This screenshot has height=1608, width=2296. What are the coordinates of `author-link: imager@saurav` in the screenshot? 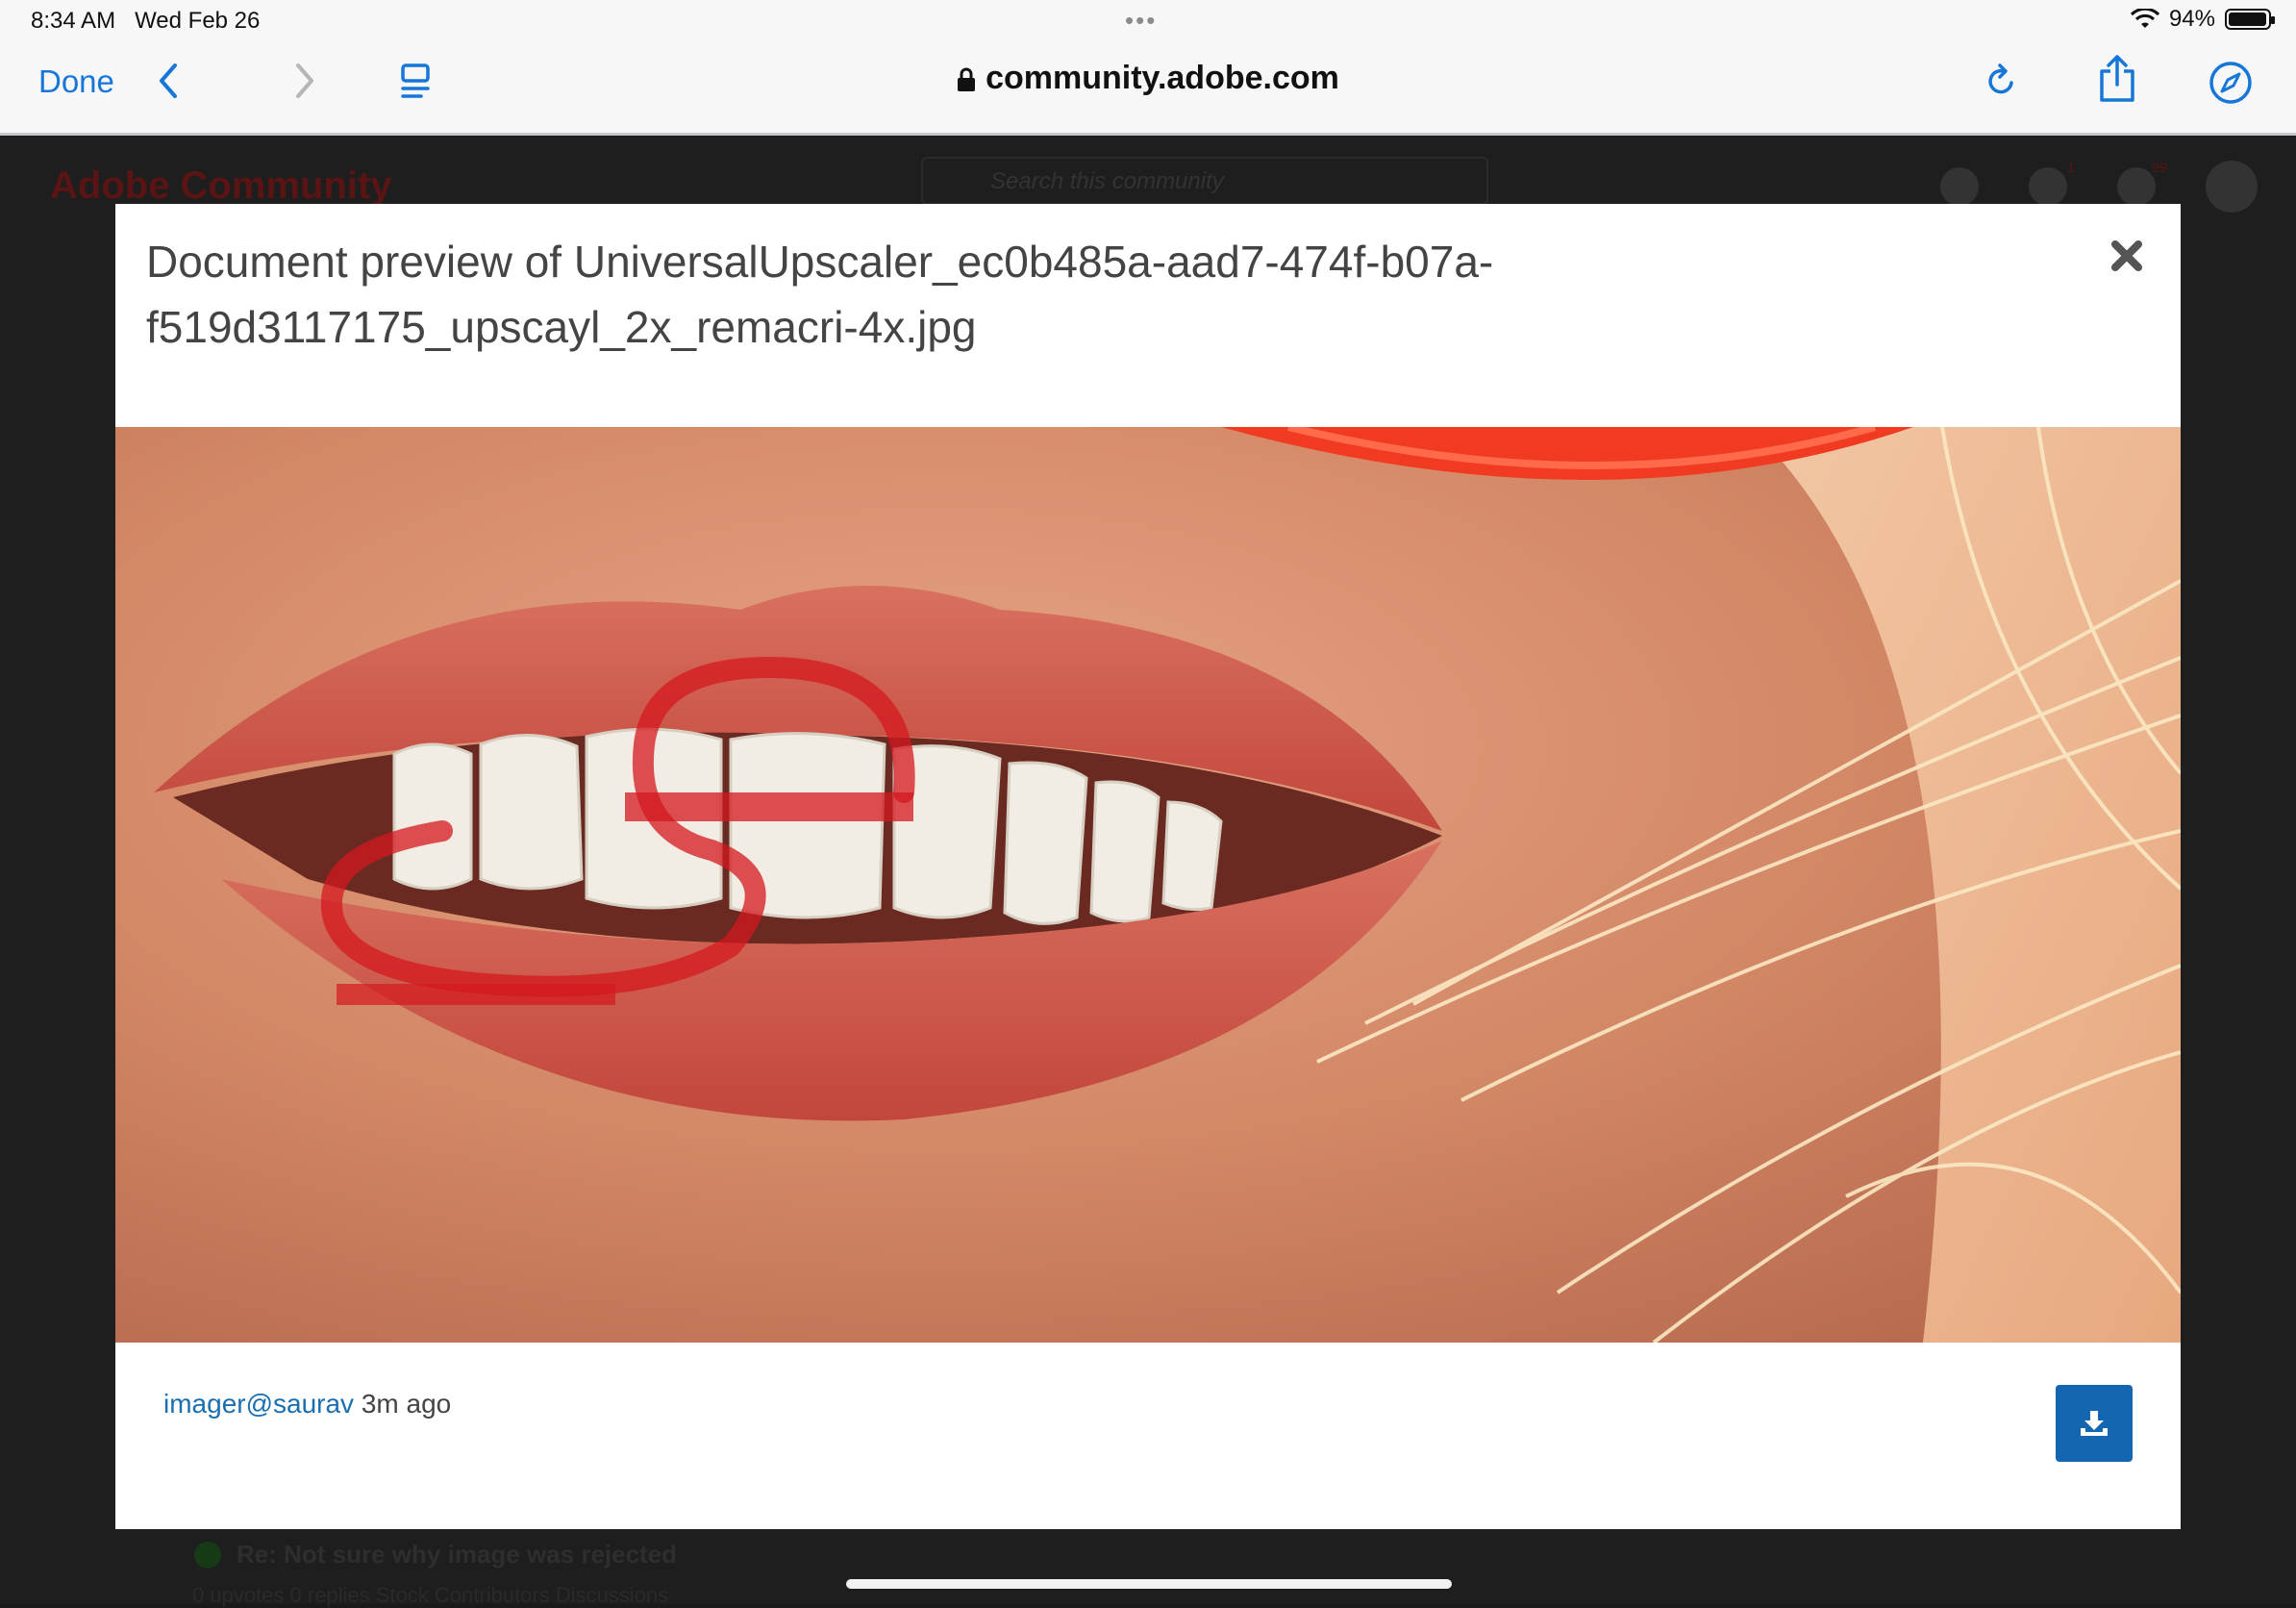 It's located at (258, 1404).